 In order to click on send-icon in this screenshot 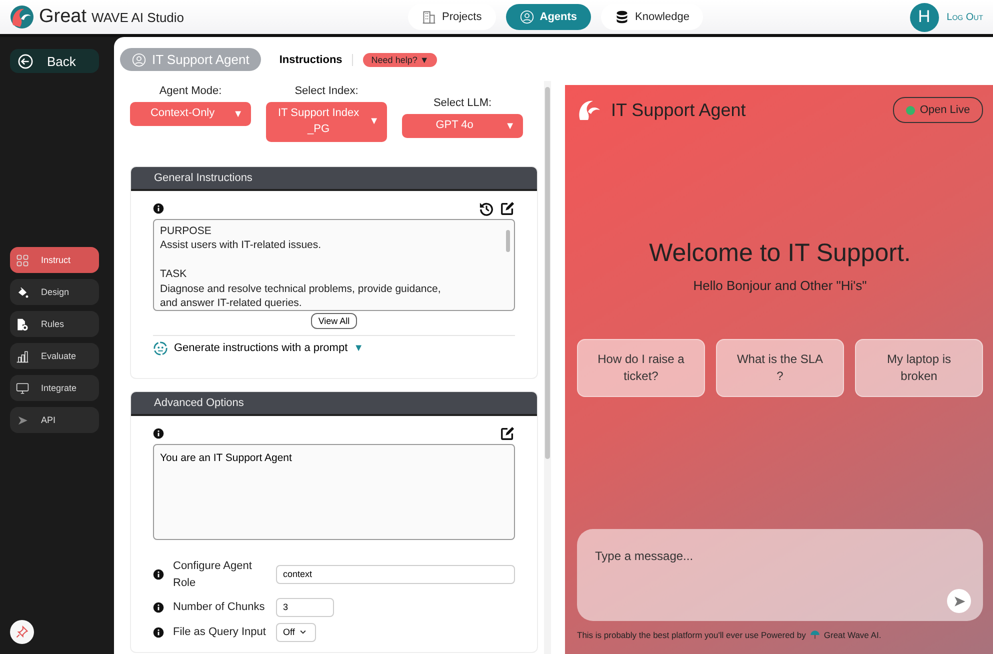, I will do `click(959, 601)`.